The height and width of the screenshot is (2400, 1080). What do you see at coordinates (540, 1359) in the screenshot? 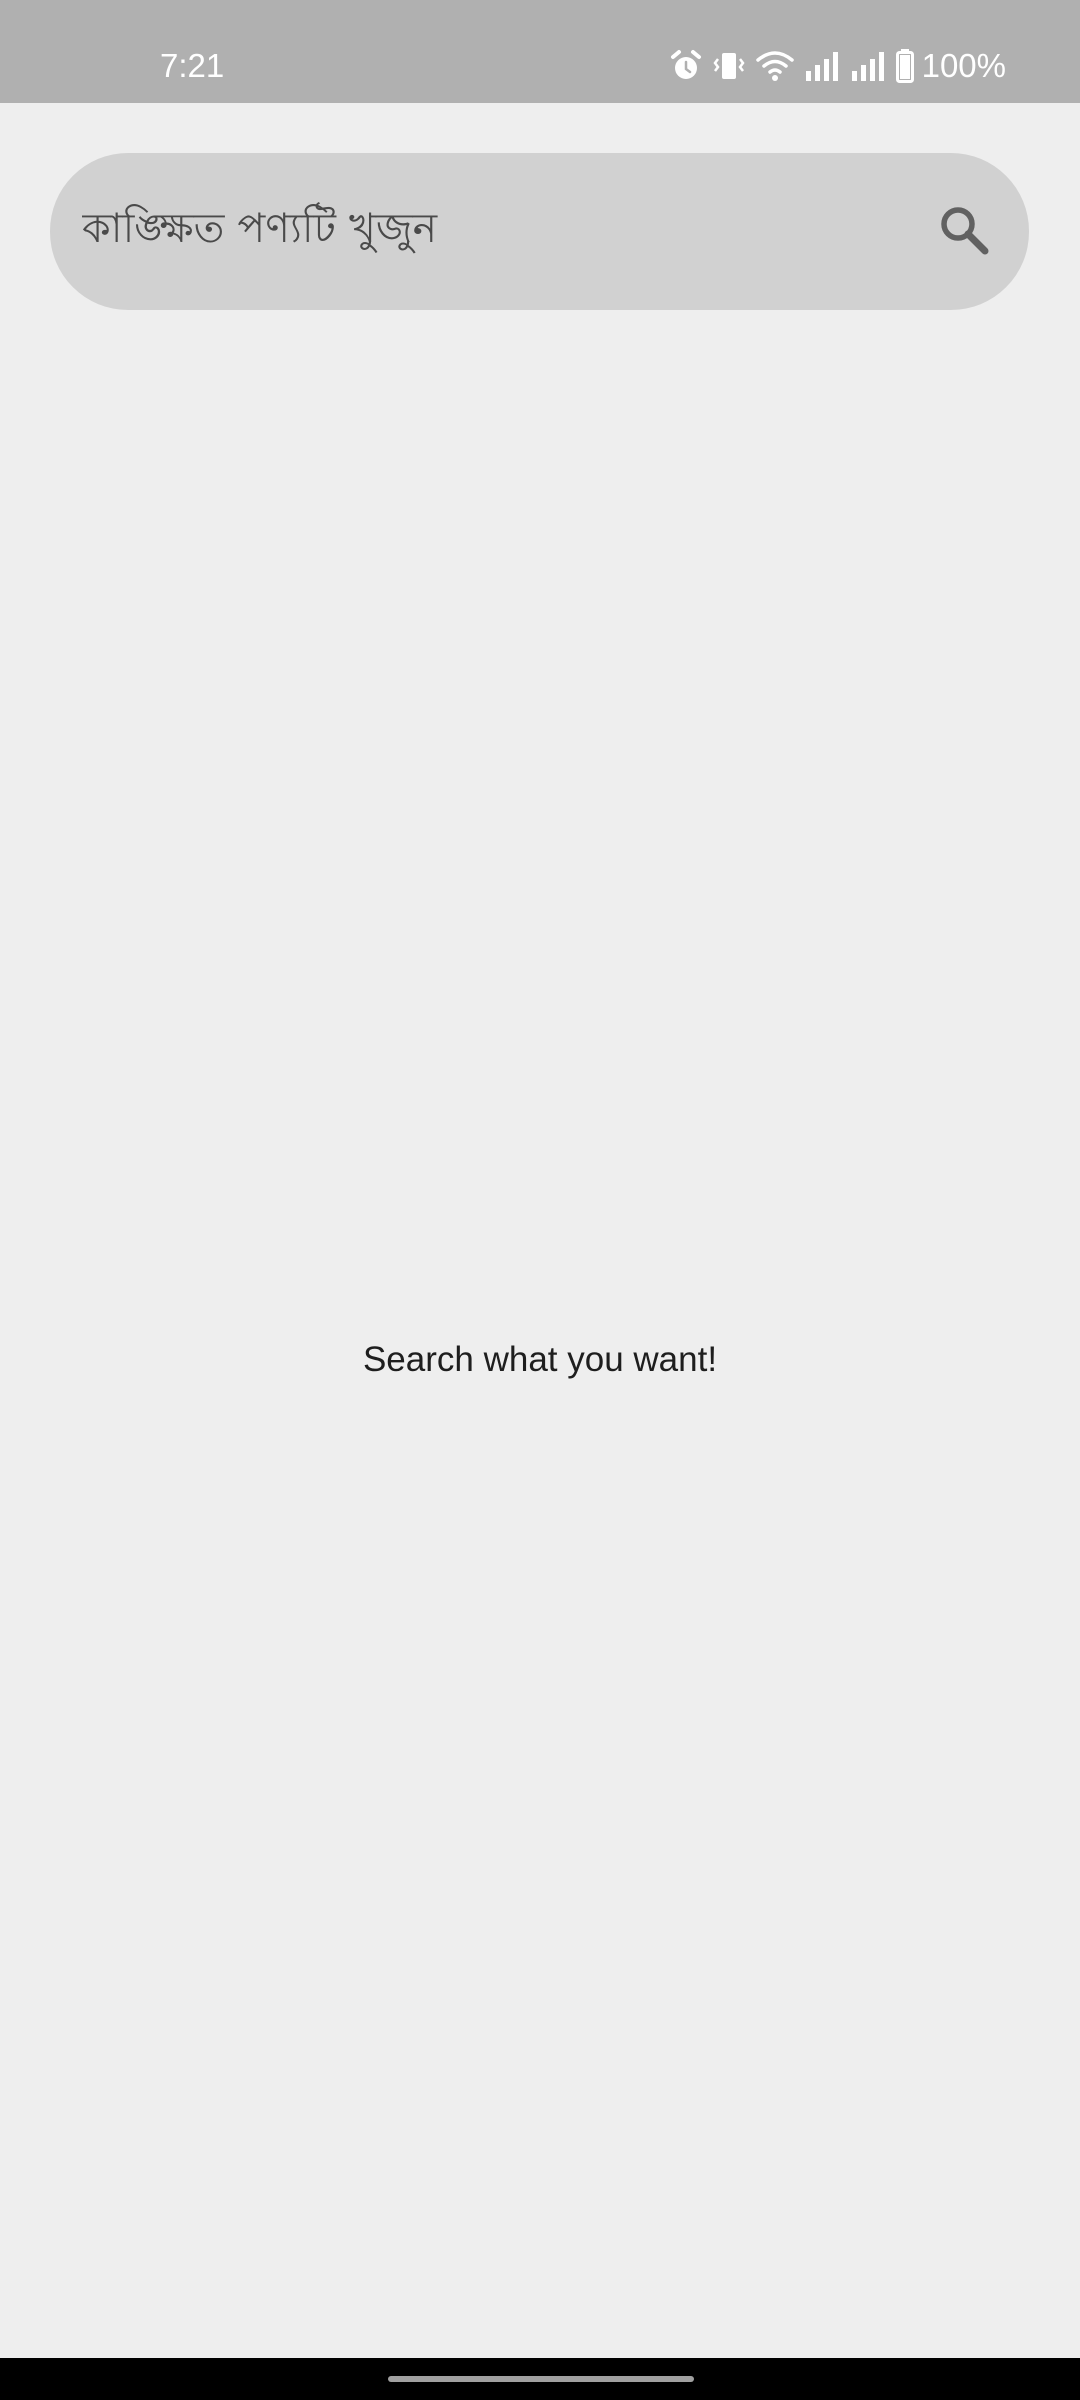
I see `empty-state-message: Search what you want!` at bounding box center [540, 1359].